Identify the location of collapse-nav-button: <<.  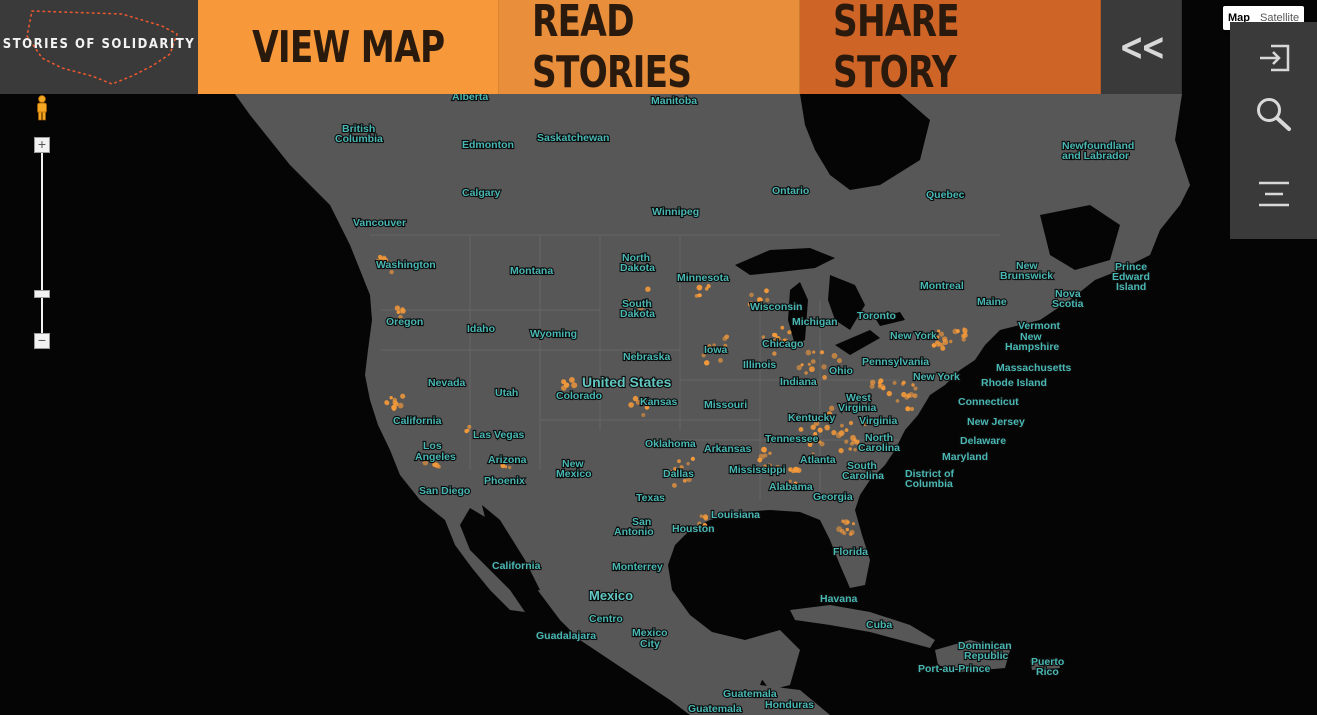
(1141, 47).